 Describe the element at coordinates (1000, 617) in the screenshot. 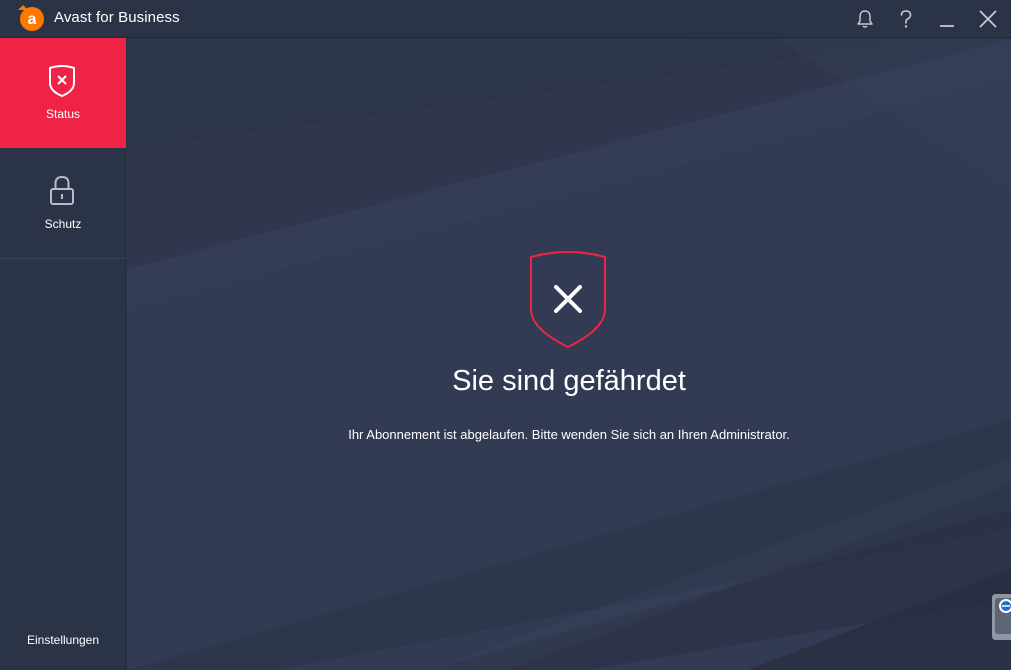

I see `teamviewer-widget-icon` at that location.